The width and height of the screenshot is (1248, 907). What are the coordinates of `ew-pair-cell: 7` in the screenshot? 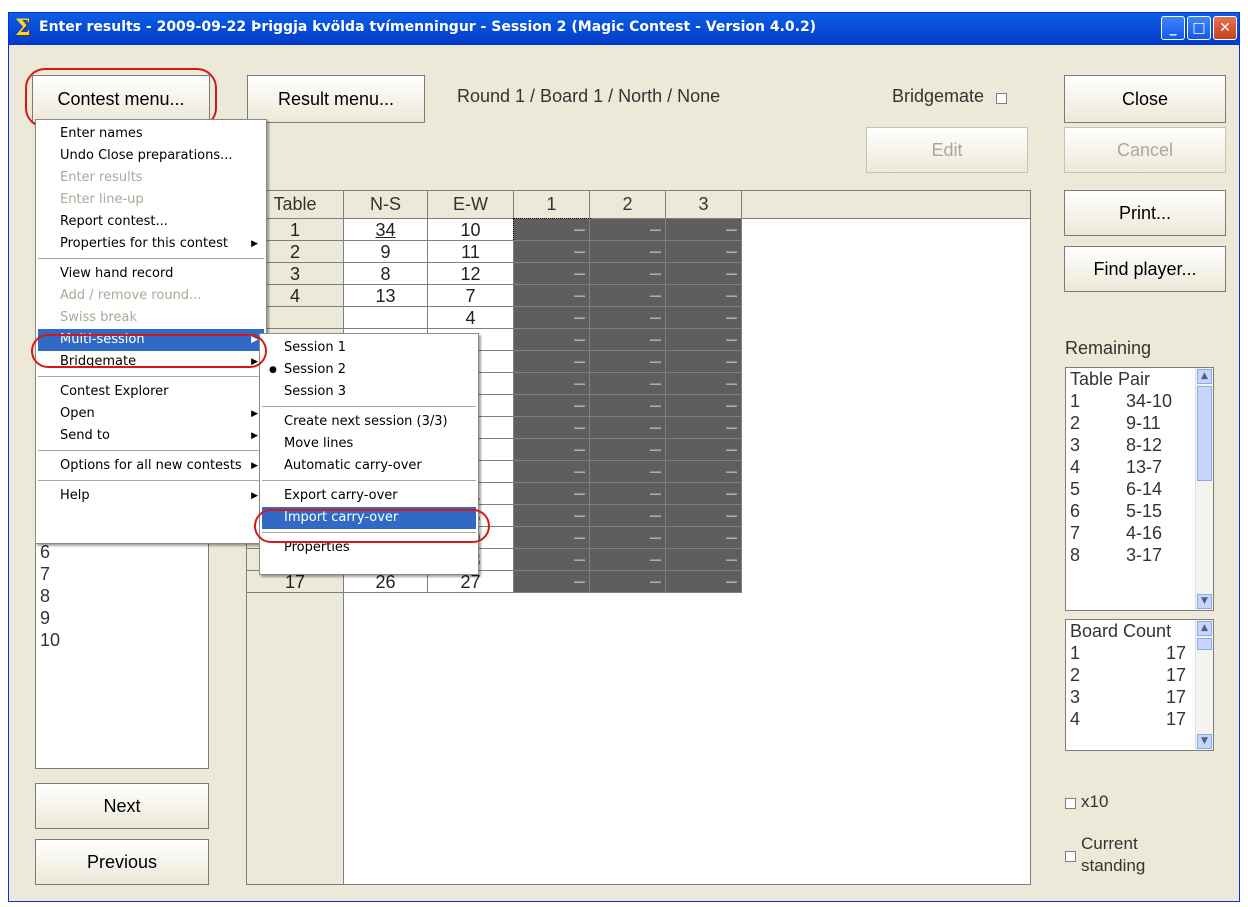 It's located at (471, 296).